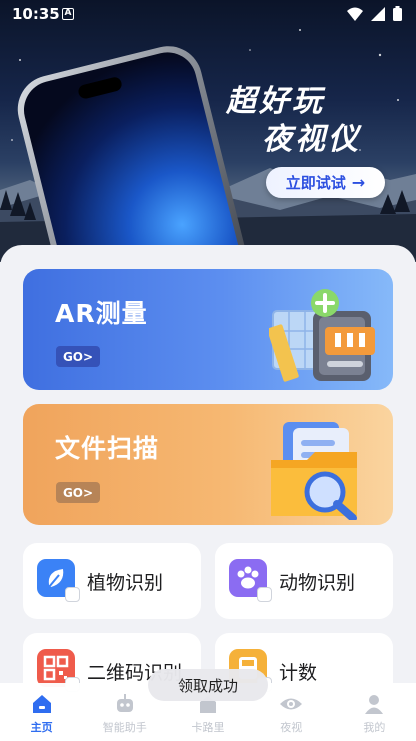 The image size is (416, 741). What do you see at coordinates (314, 471) in the screenshot?
I see `folder-search-icon` at bounding box center [314, 471].